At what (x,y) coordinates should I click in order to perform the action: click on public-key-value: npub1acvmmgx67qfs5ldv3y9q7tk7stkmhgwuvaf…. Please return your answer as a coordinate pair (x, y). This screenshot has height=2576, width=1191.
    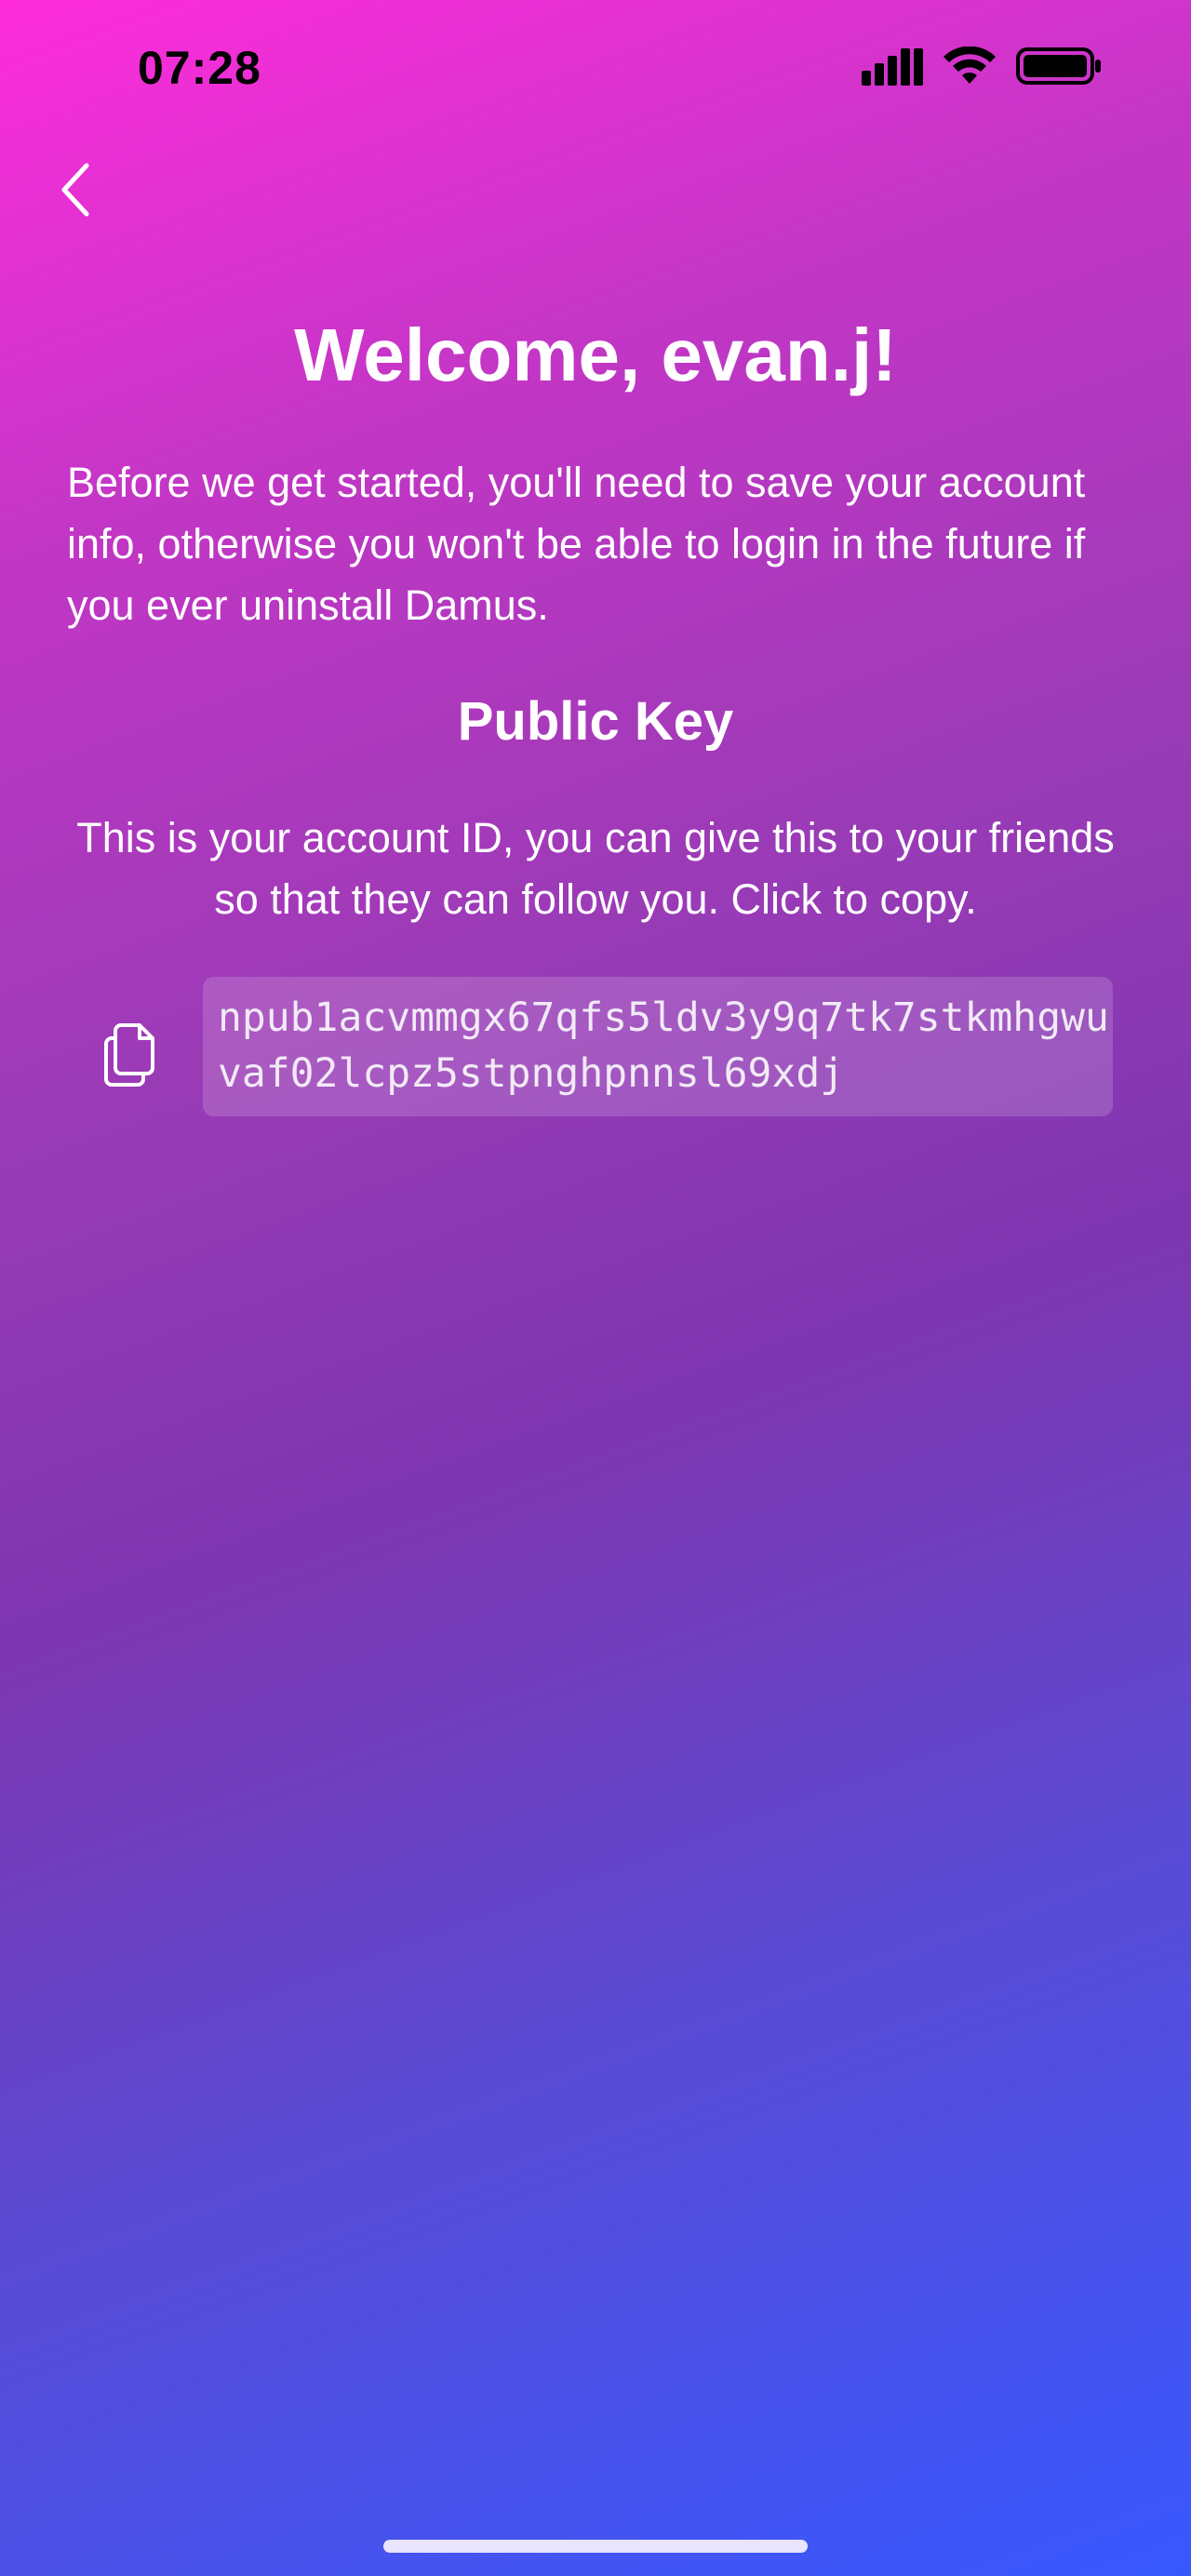
    Looking at the image, I should click on (663, 1045).